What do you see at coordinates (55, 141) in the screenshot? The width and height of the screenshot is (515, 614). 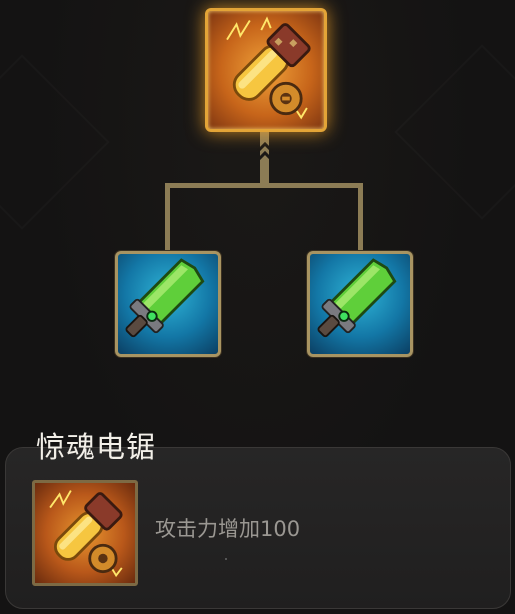 I see `bg-diamond-left` at bounding box center [55, 141].